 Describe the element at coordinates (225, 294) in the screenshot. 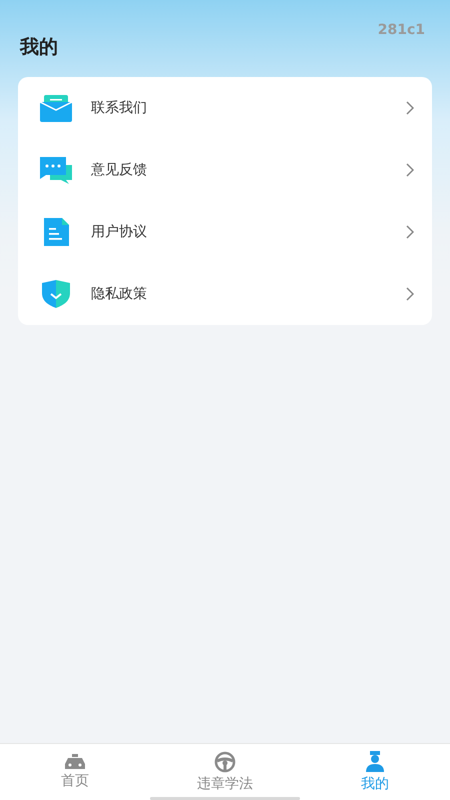

I see `menu-item: 隐私政策` at that location.